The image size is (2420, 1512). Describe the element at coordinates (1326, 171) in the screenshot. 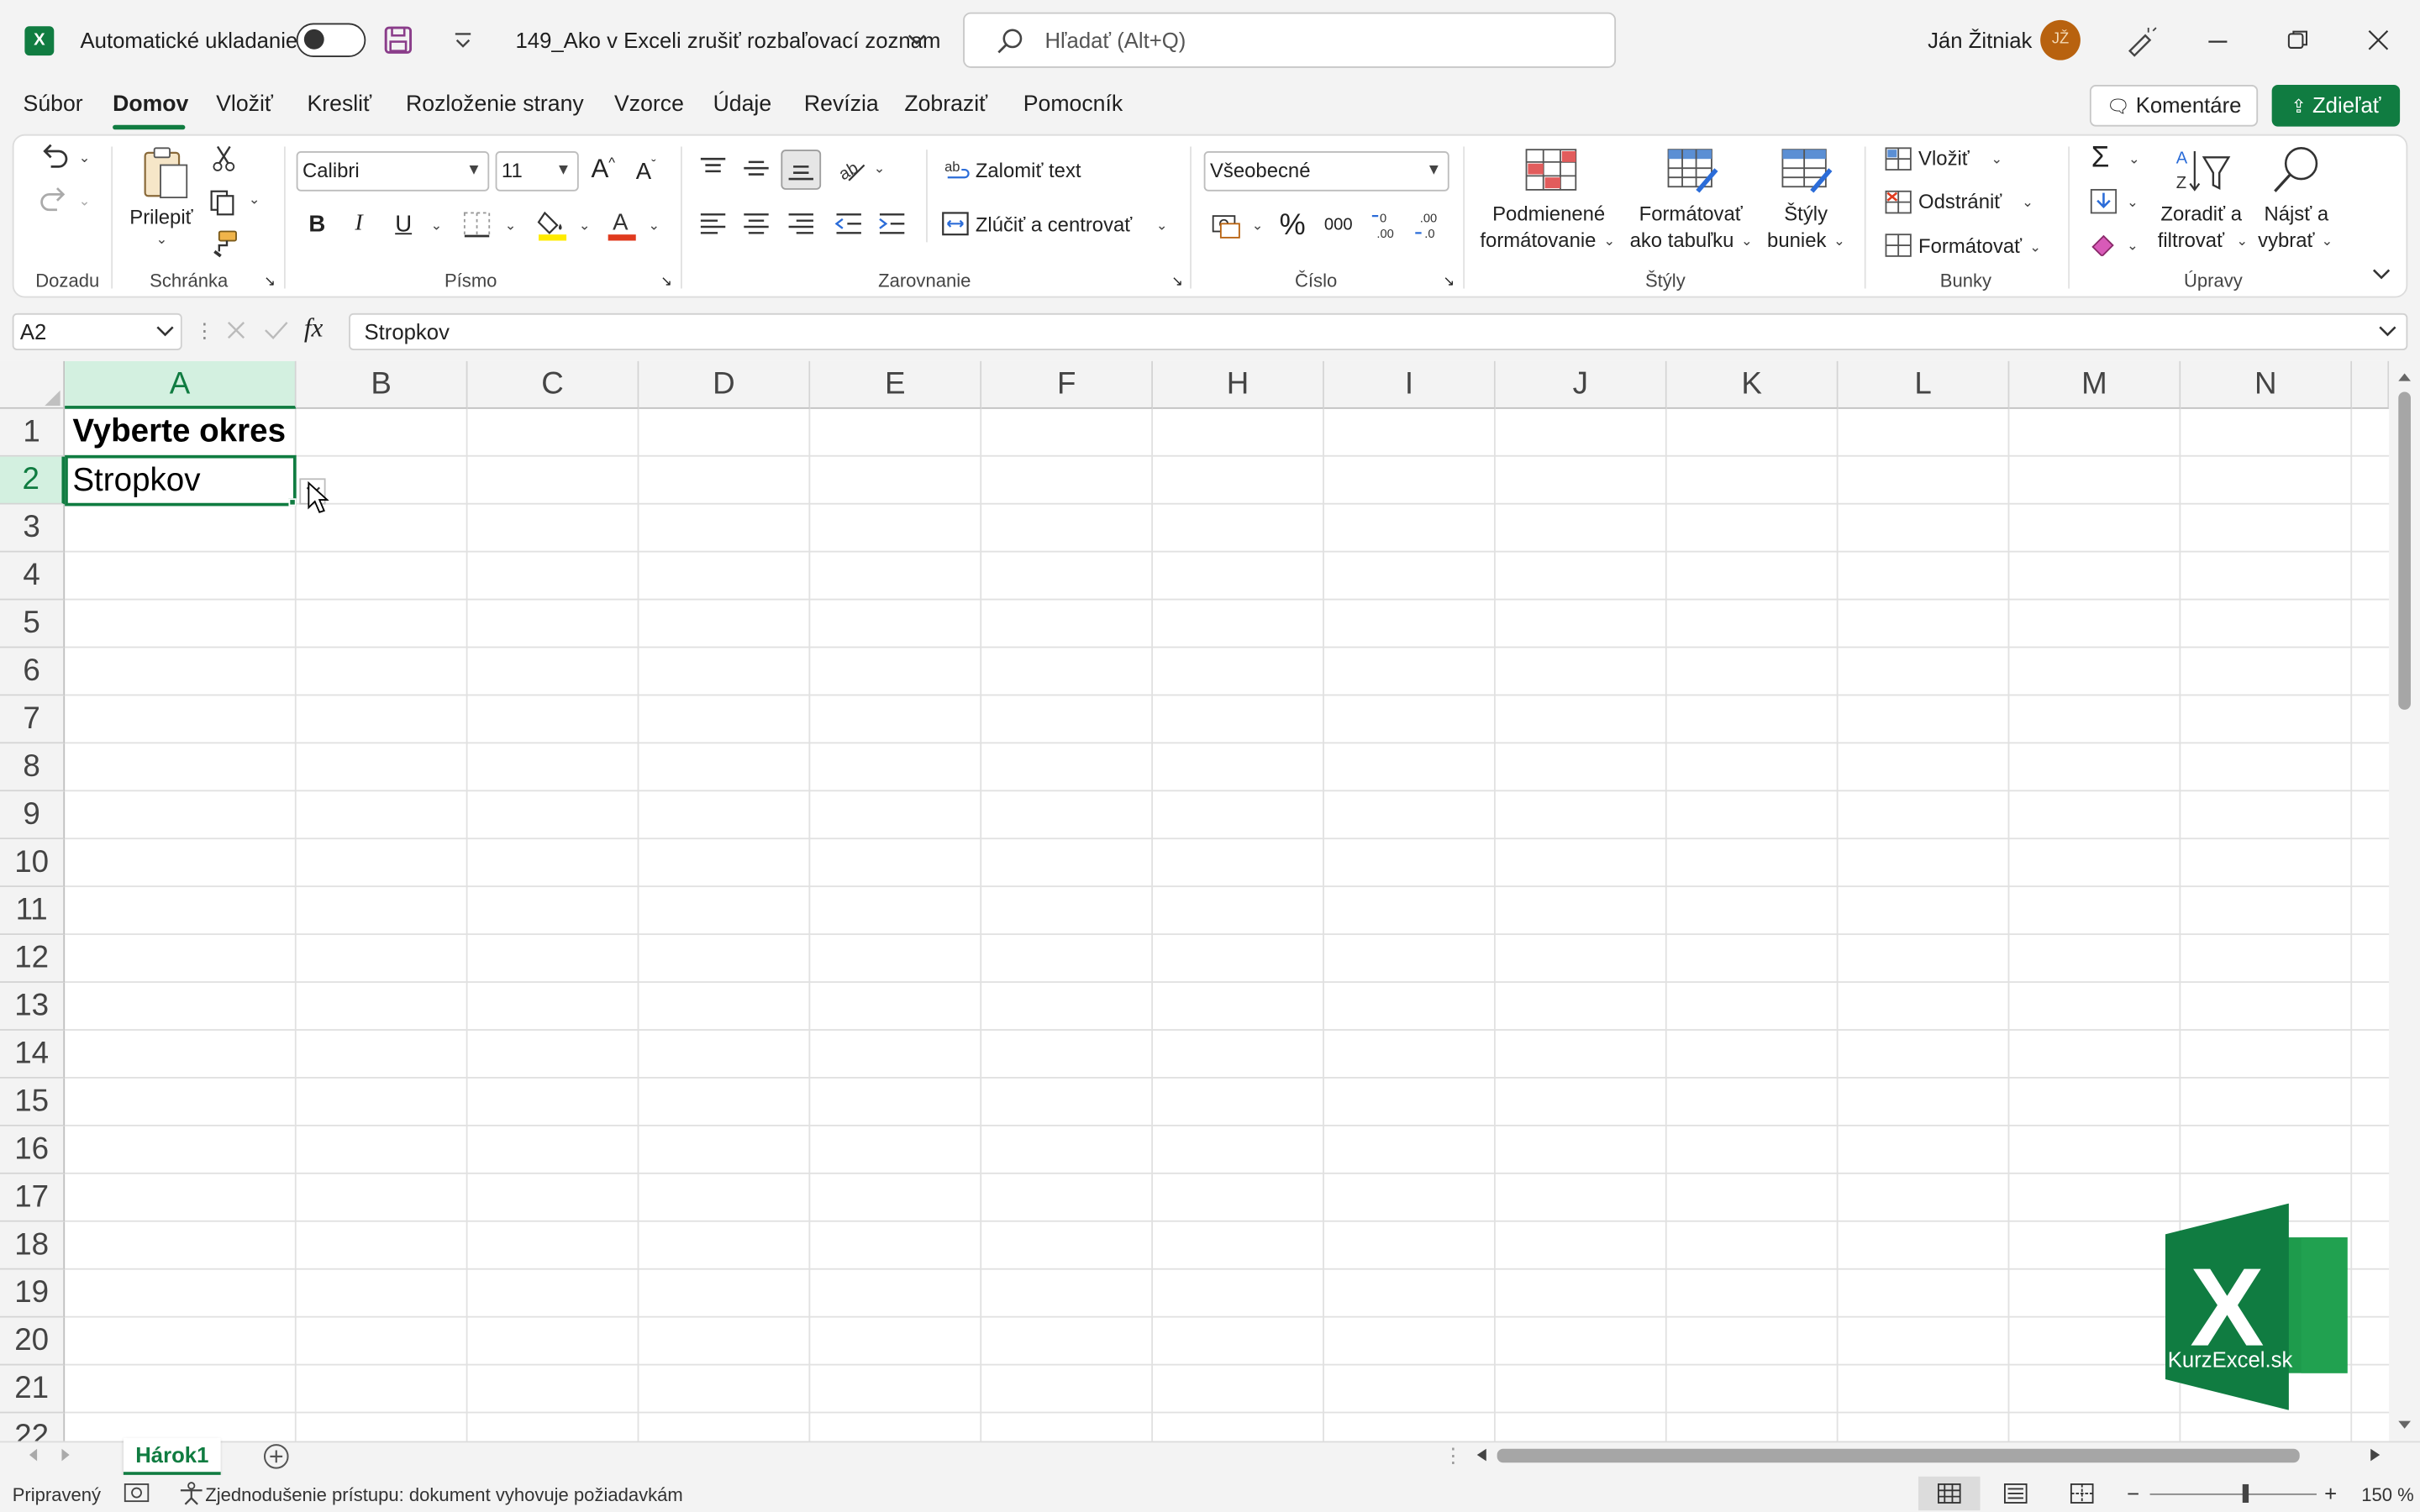

I see `number-format-combo: Všeobecné ▼` at that location.